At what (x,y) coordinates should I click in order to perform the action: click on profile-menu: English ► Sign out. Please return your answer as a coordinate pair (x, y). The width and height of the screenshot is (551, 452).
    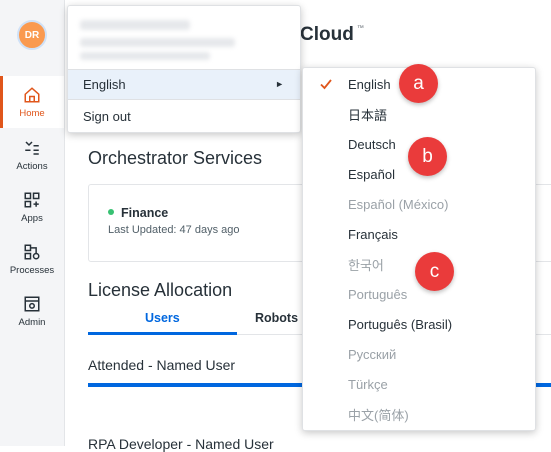
    Looking at the image, I should click on (184, 69).